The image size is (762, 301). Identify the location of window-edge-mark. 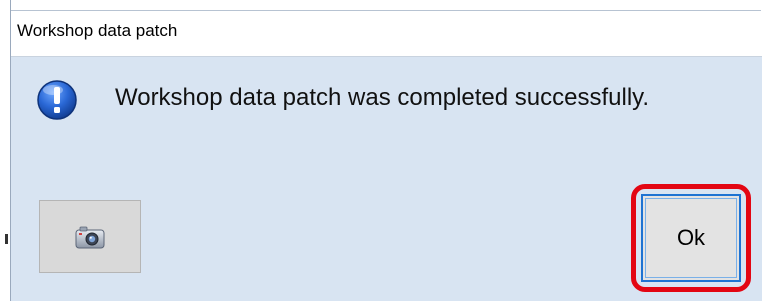
(6, 239).